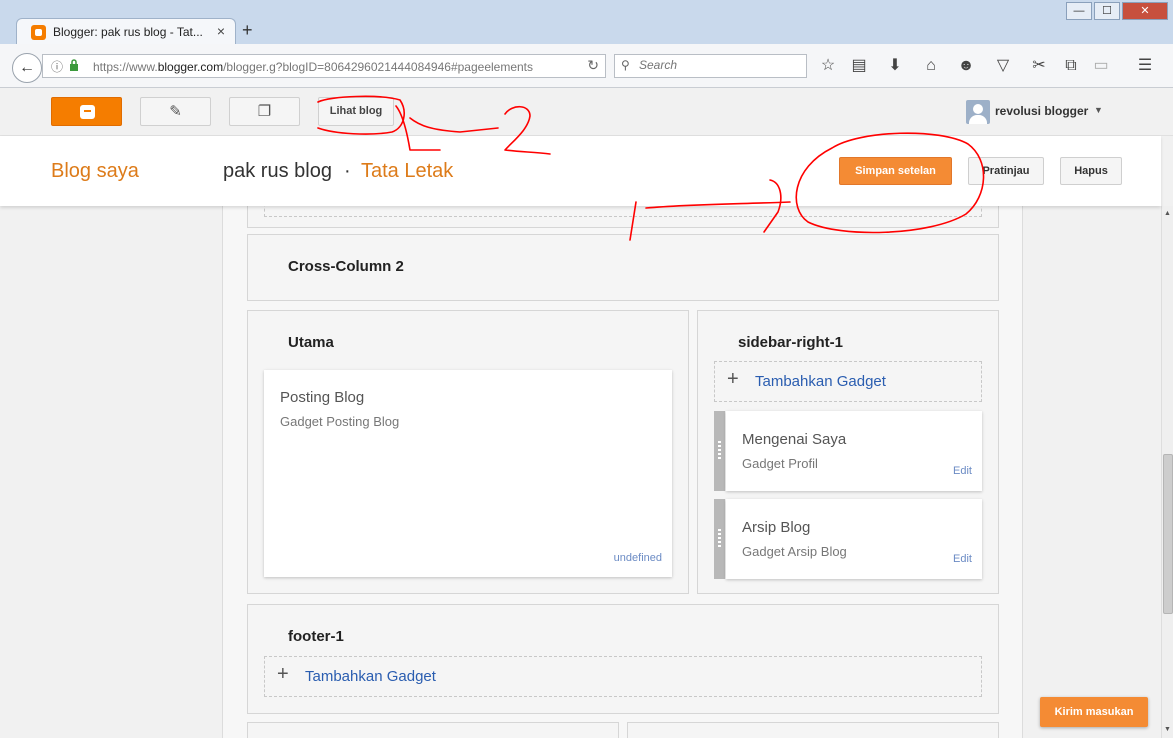 This screenshot has width=1173, height=738. Describe the element at coordinates (931, 67) in the screenshot. I see `home-icon: ⌂` at that location.